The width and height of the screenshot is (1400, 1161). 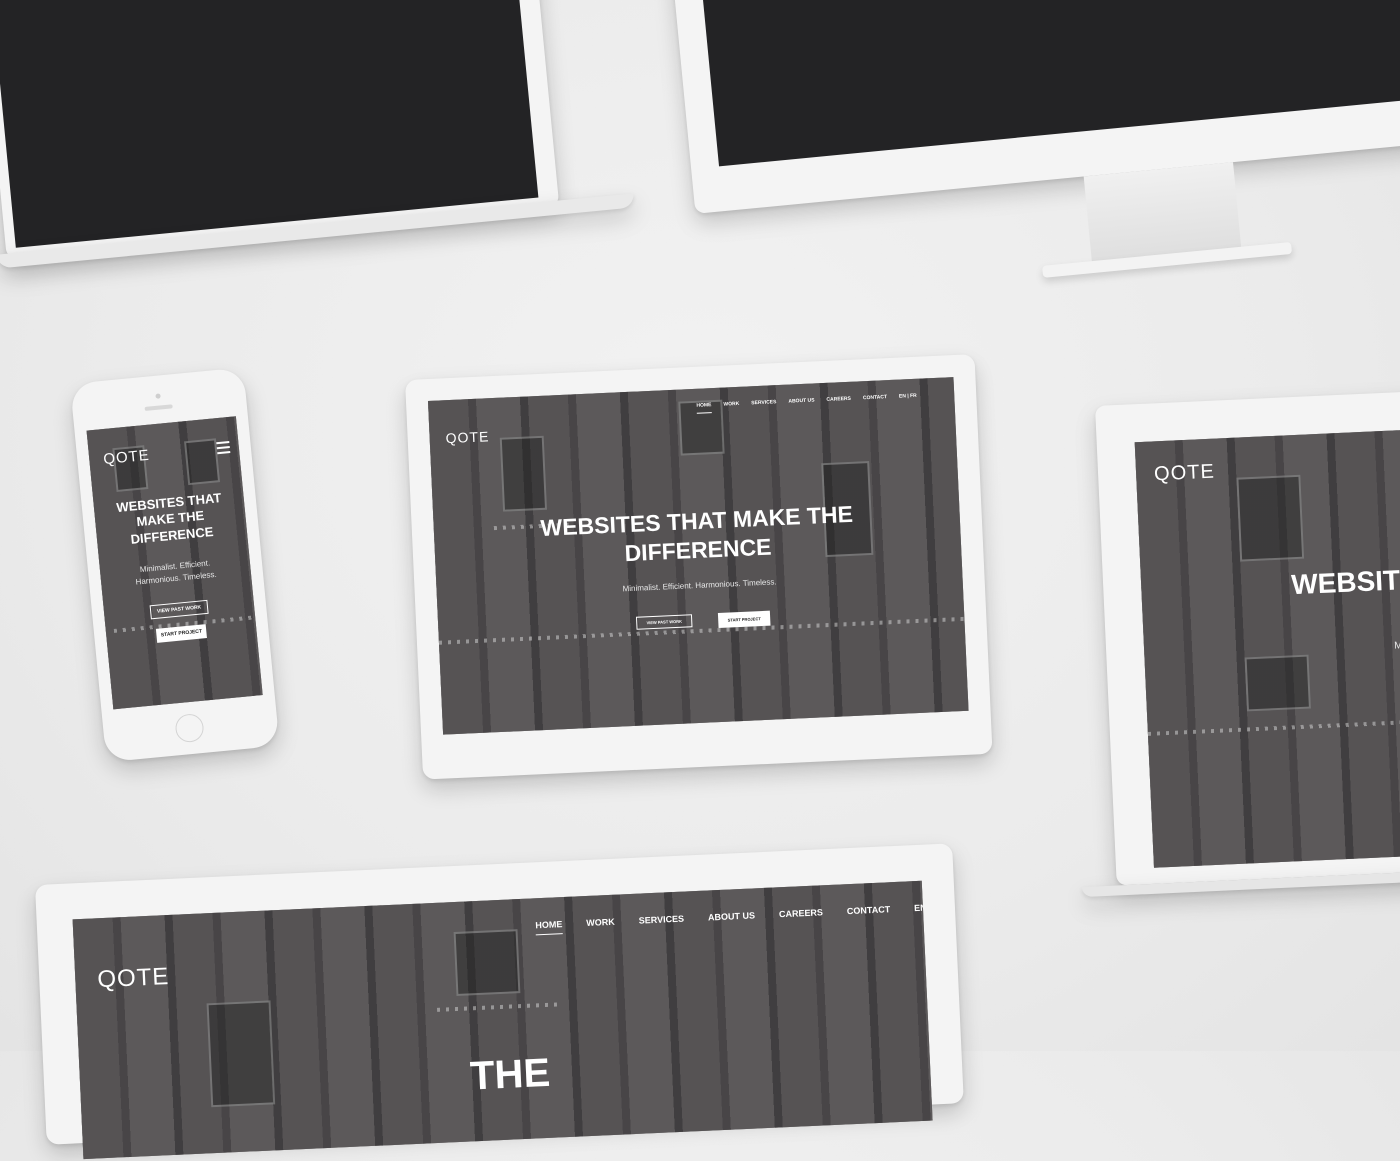 I want to click on hero-title: WEBSIT, so click(x=1345, y=582).